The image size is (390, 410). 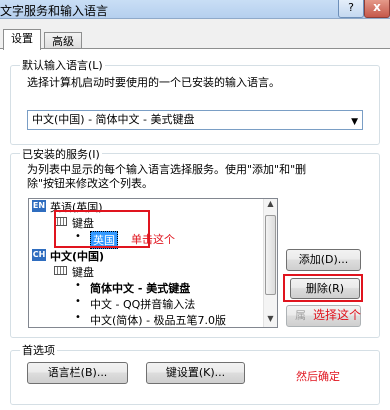 What do you see at coordinates (61, 154) in the screenshot?
I see `installed-services-label: 已安装的服务(I)` at bounding box center [61, 154].